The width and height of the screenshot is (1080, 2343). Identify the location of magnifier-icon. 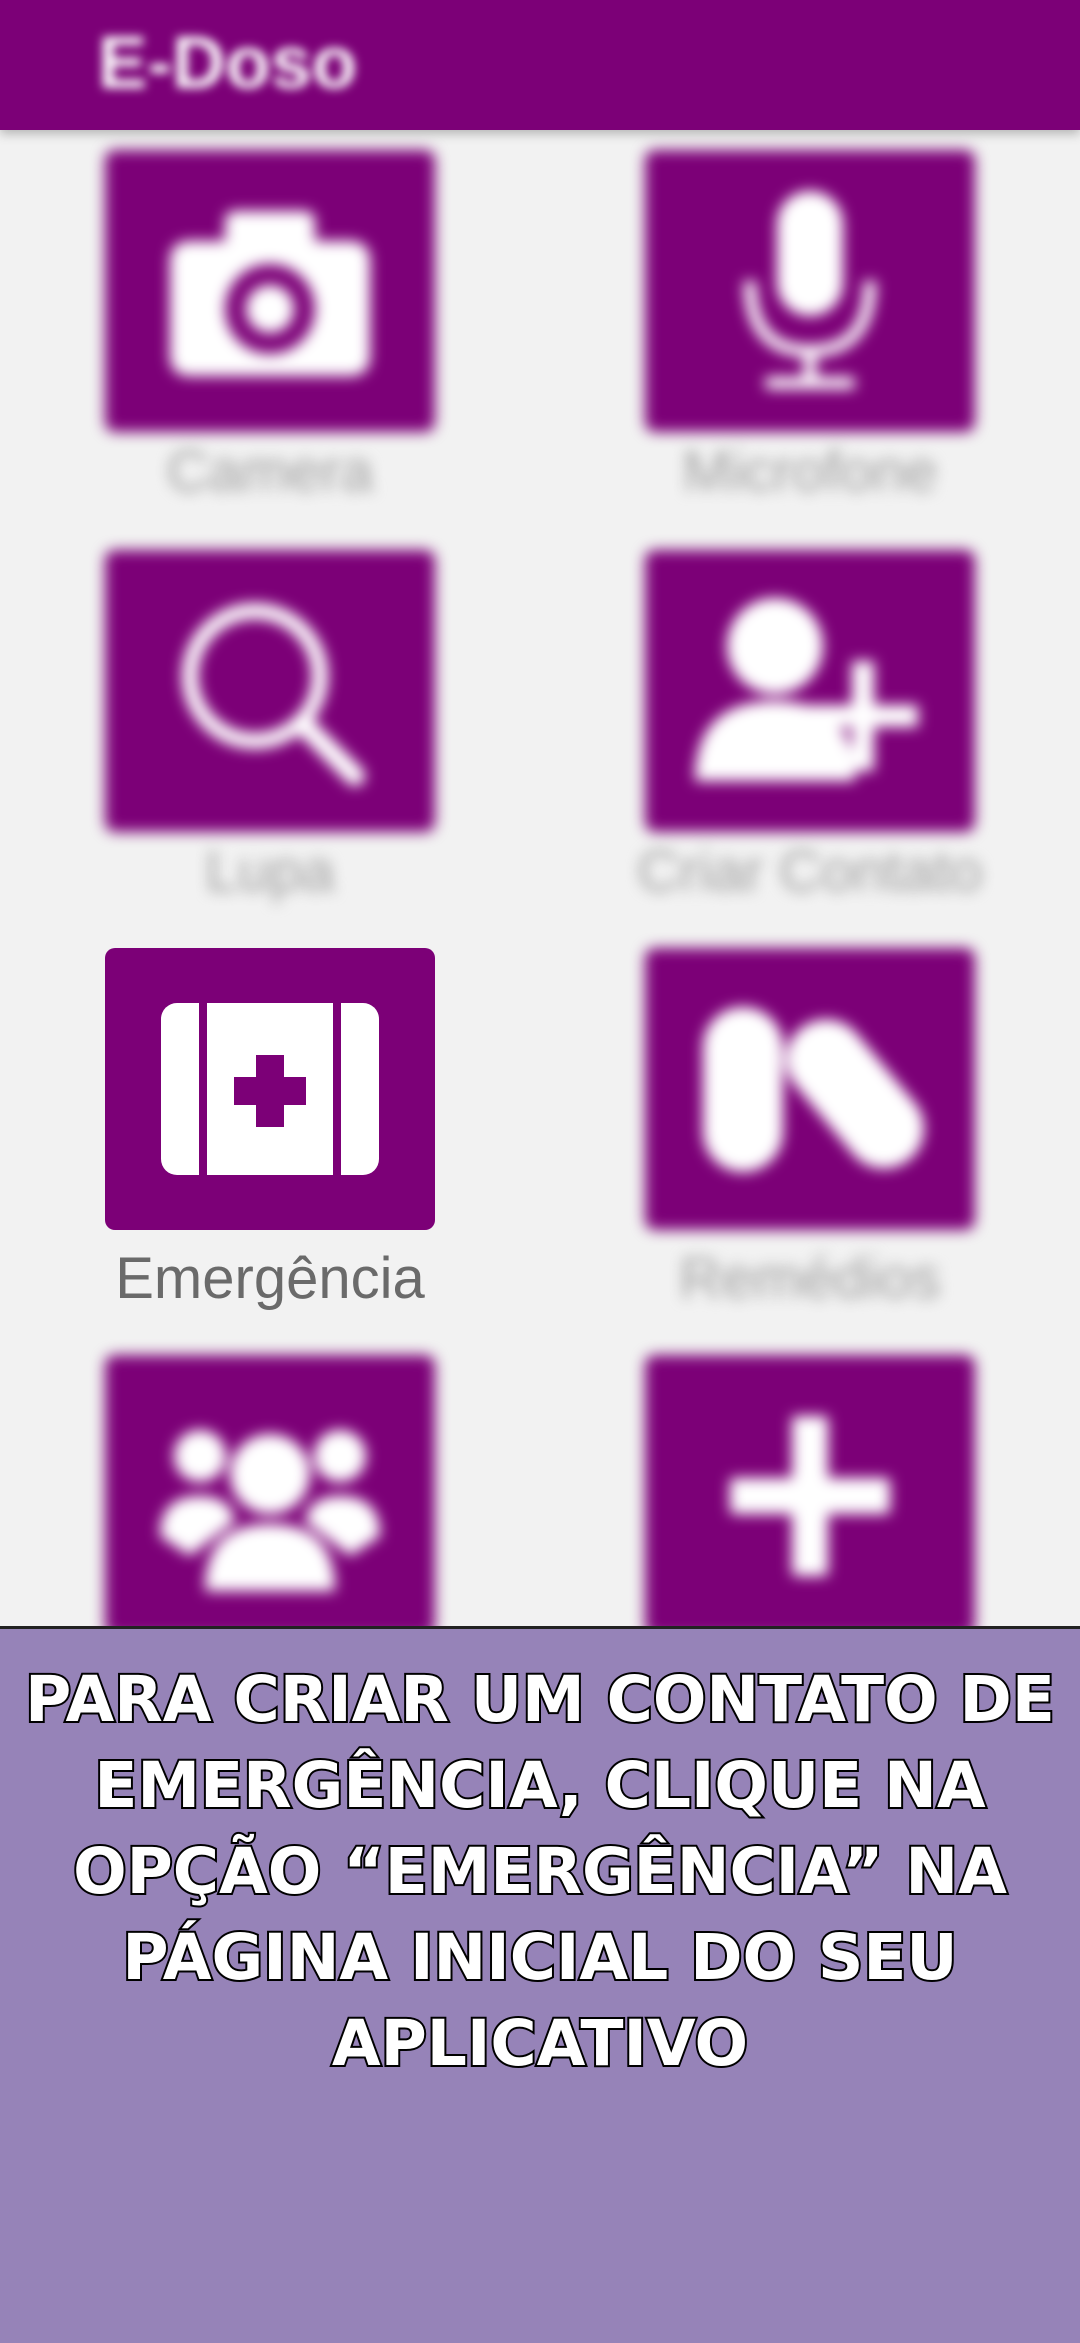
(273, 694).